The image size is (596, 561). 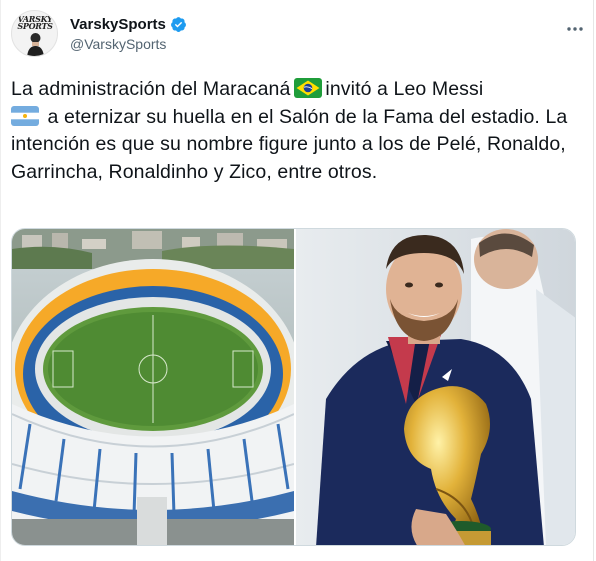 What do you see at coordinates (25, 115) in the screenshot?
I see `argentina-flag-icon` at bounding box center [25, 115].